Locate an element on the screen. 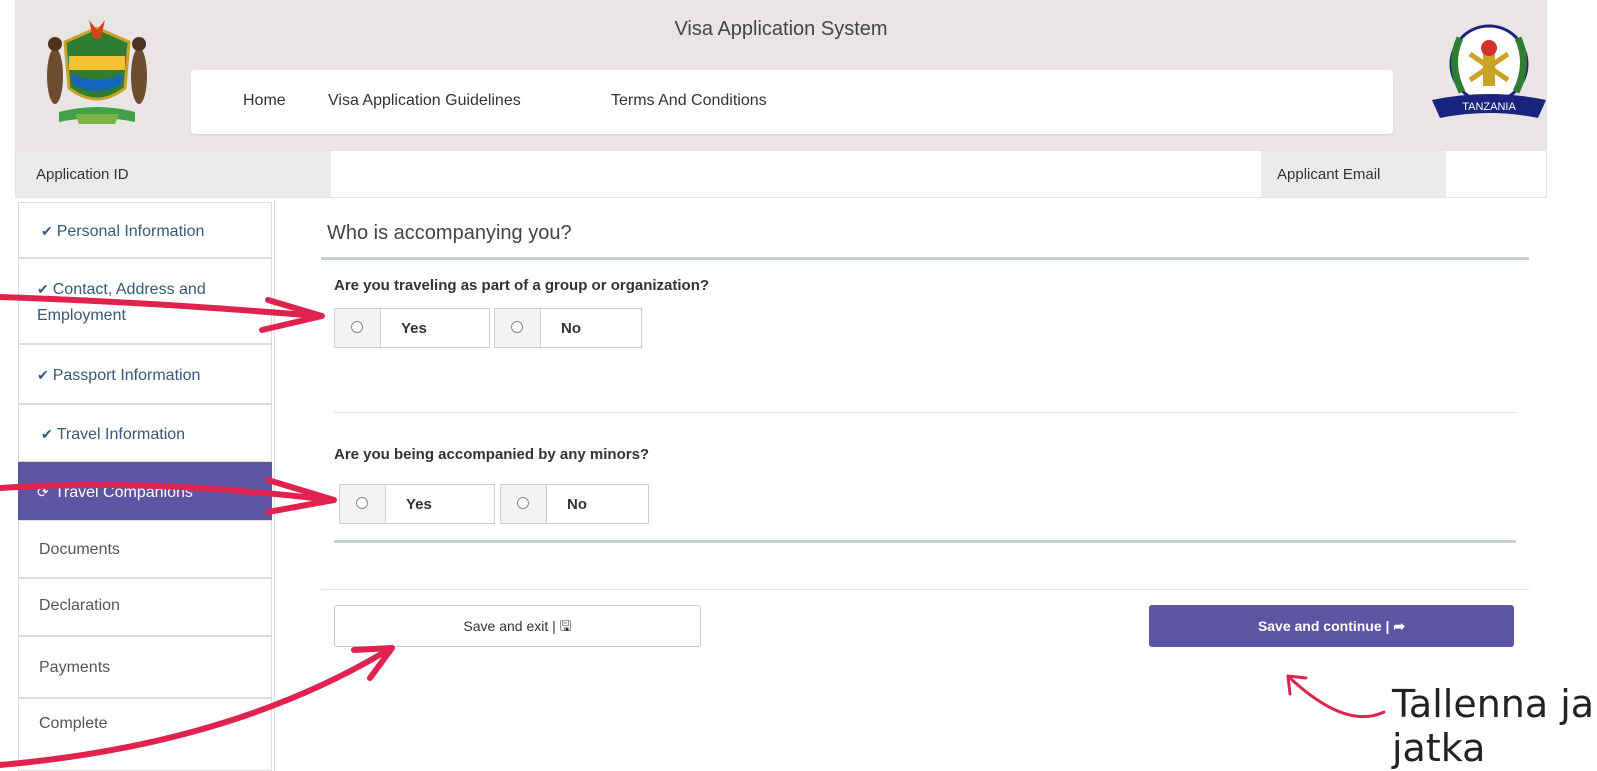  radio-minors-yes: Yes is located at coordinates (417, 504).